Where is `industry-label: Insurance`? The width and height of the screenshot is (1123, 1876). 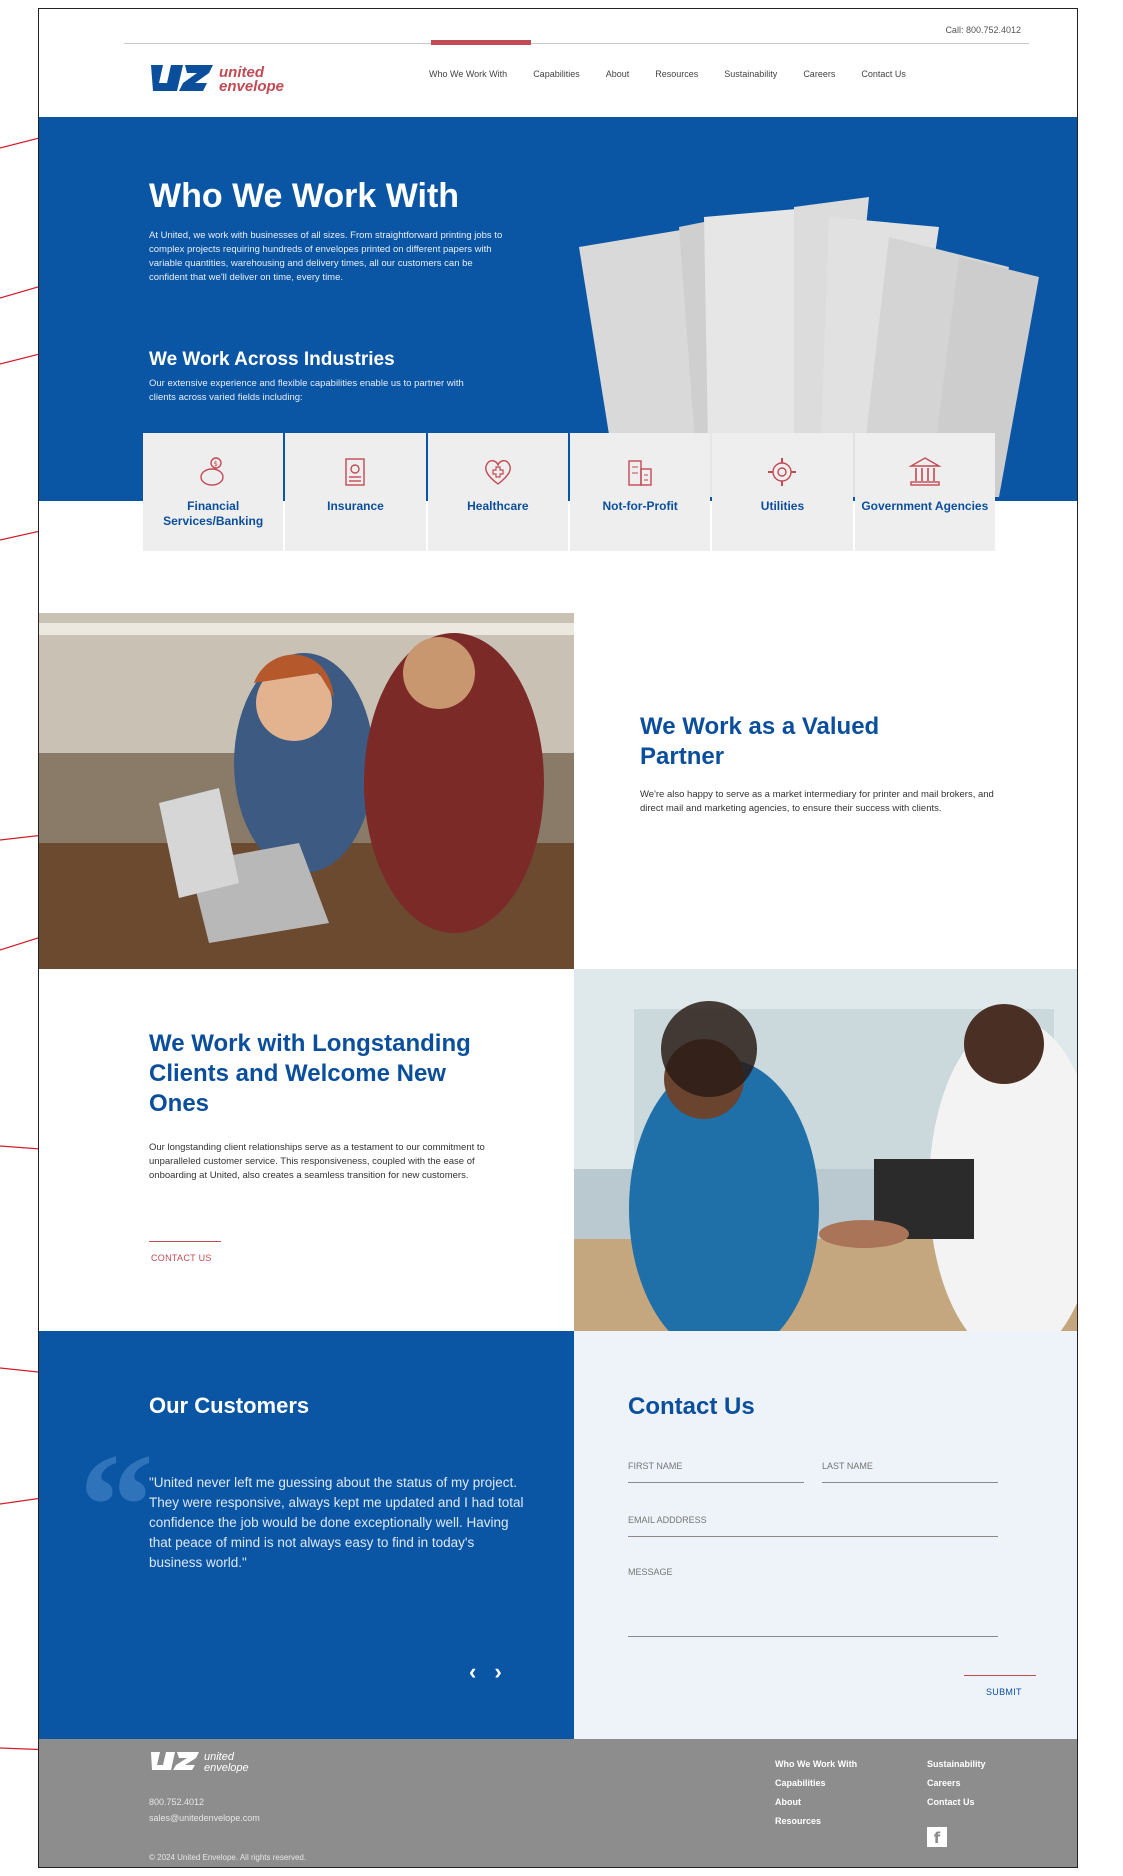
industry-label: Insurance is located at coordinates (355, 506).